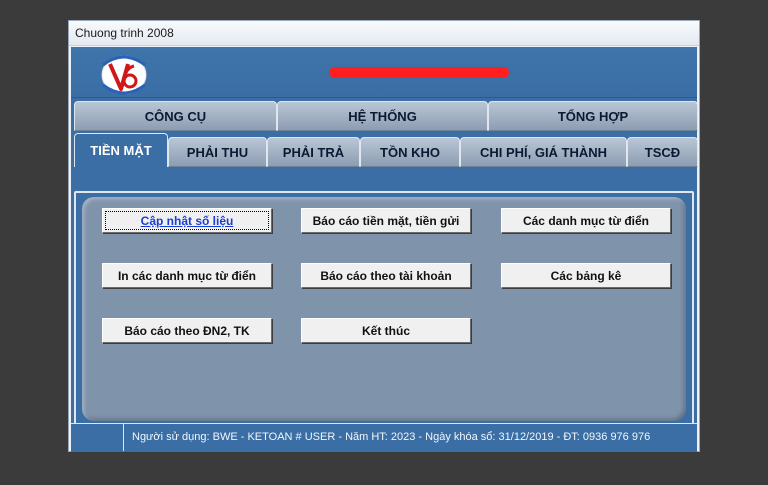 This screenshot has height=485, width=768. Describe the element at coordinates (386, 220) in the screenshot. I see `bao-cao-tien-mat-tien-gui-button: Báo cáo tiền mặt, tiền gửi` at that location.